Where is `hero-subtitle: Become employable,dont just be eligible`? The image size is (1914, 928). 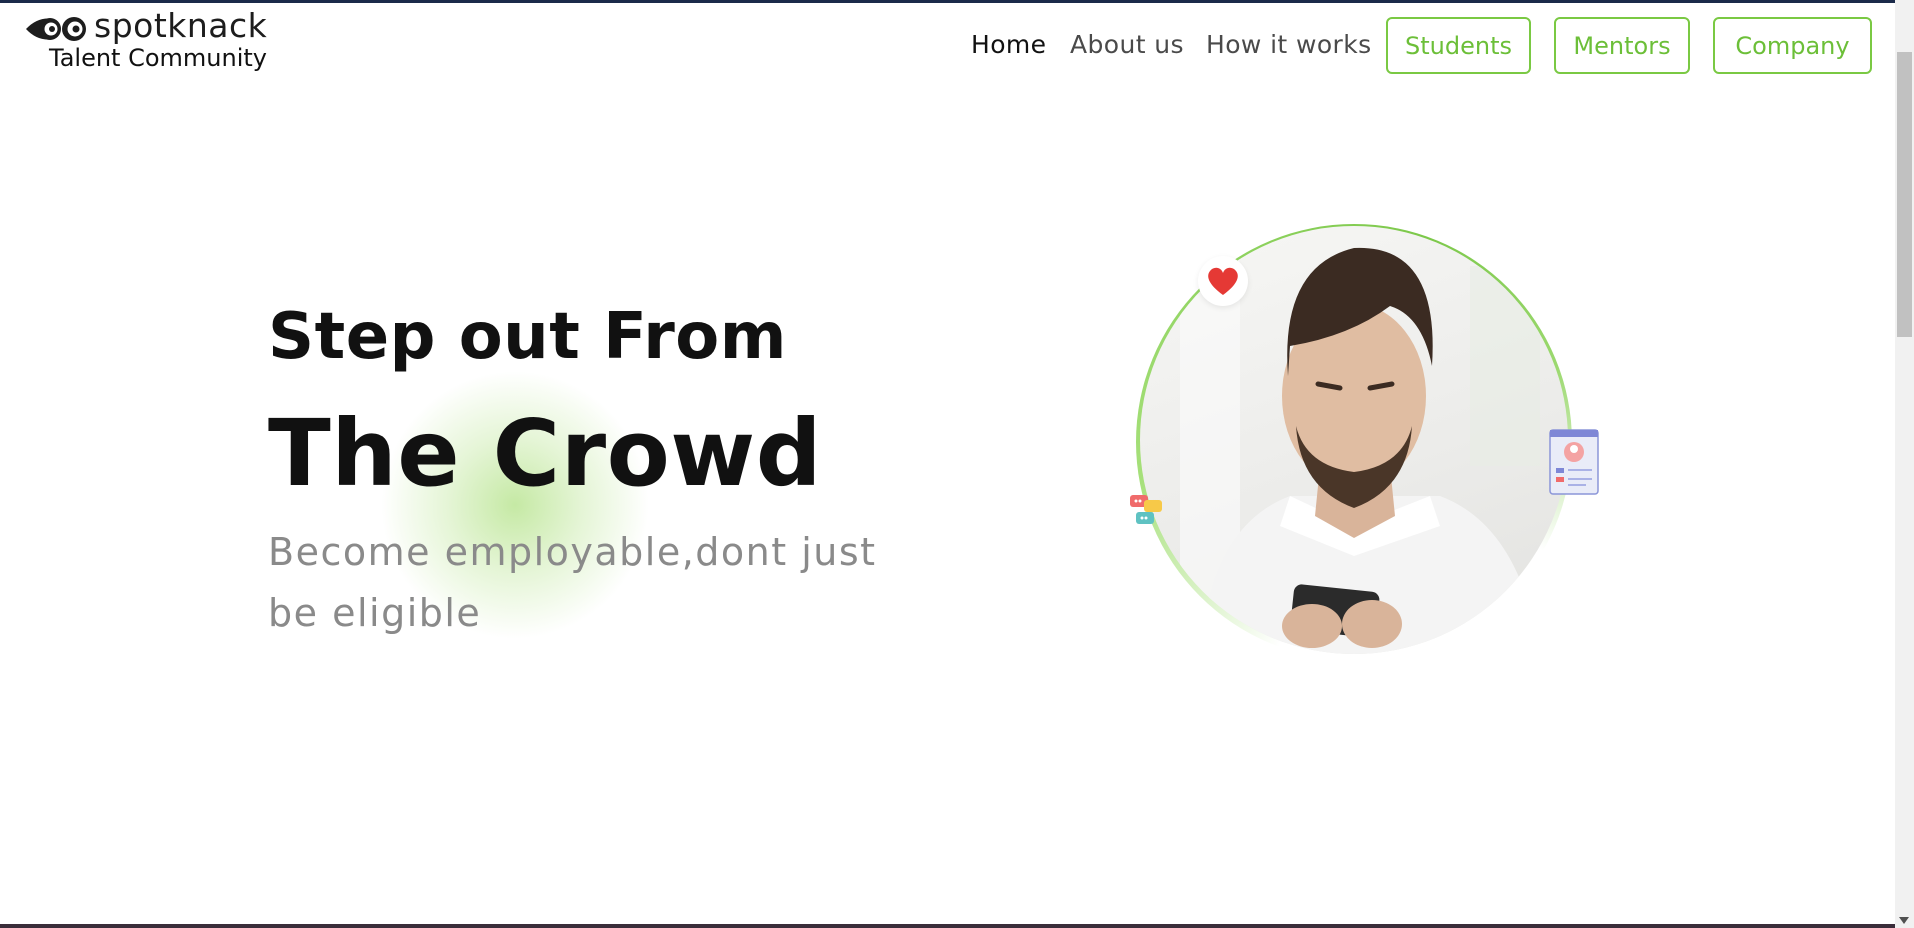 hero-subtitle: Become employable,dont just be eligible is located at coordinates (572, 582).